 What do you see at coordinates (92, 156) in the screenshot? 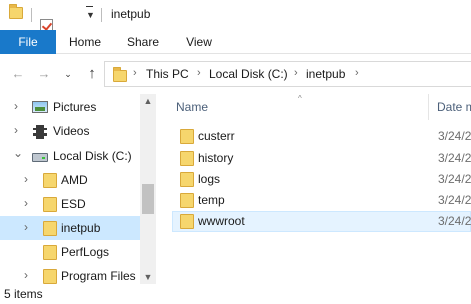
I see `tree-item-label: Local Disk (C:)` at bounding box center [92, 156].